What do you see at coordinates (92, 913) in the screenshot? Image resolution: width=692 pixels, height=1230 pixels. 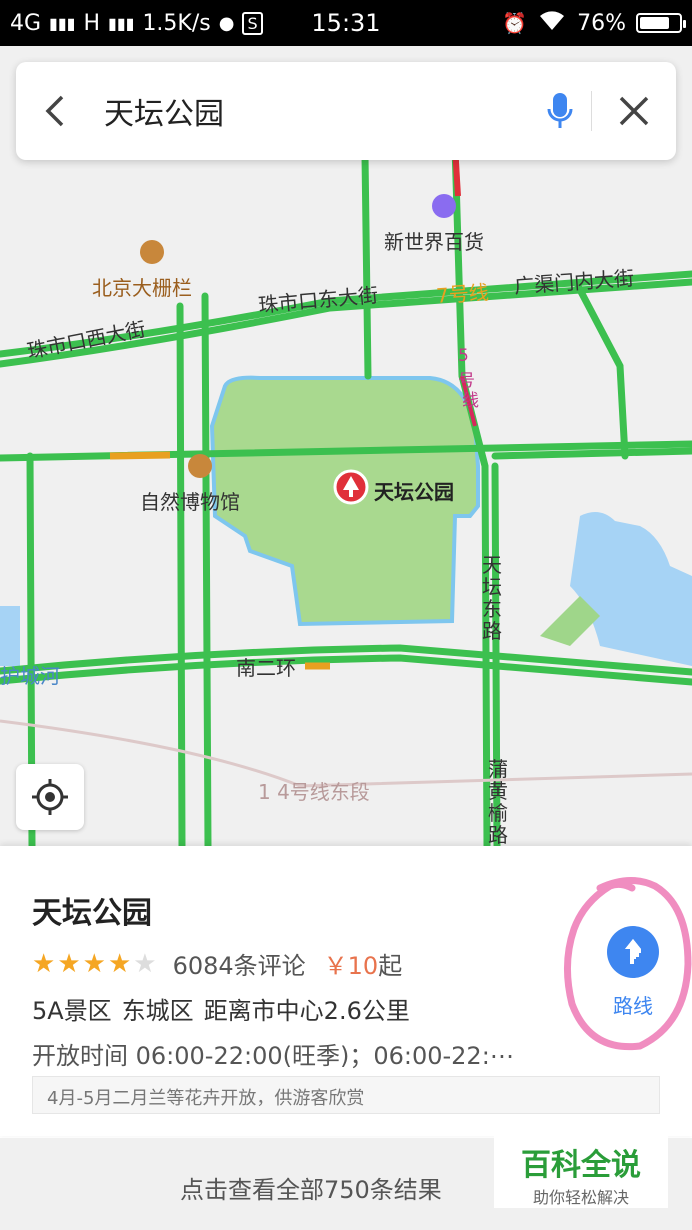 I see `poi-name: 天坛公园` at bounding box center [92, 913].